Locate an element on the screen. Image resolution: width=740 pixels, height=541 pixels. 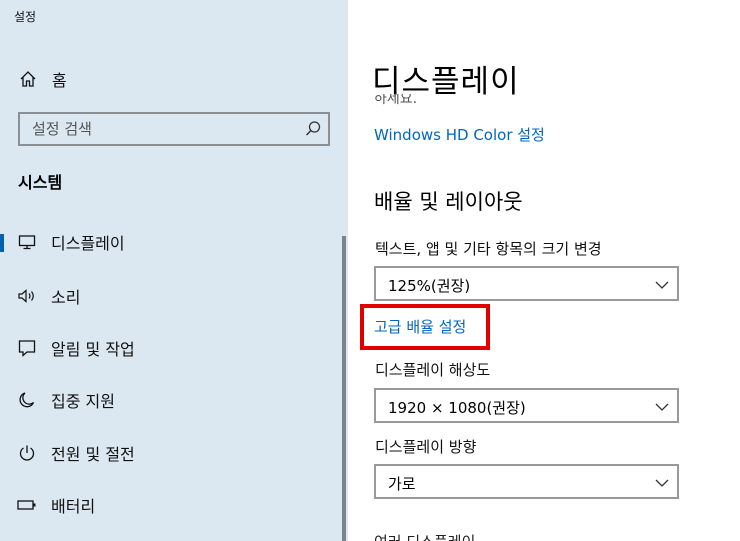
search-icon is located at coordinates (313, 129).